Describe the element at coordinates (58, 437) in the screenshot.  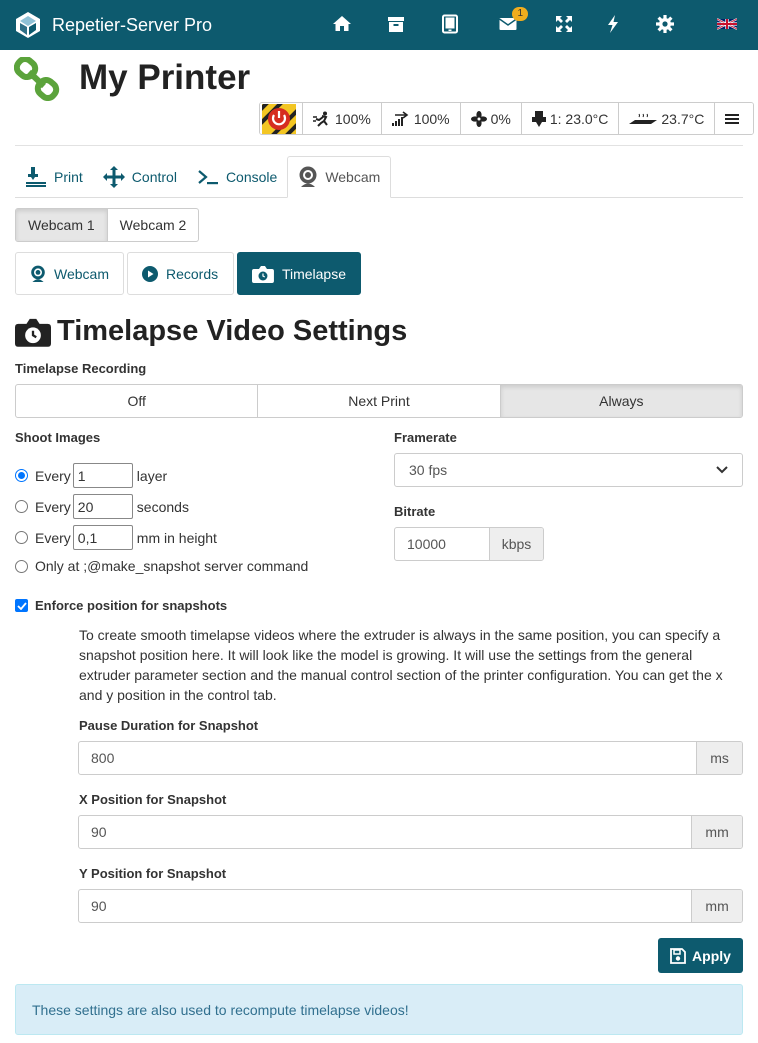
I see `shoot-images-label: Shoot Images` at that location.